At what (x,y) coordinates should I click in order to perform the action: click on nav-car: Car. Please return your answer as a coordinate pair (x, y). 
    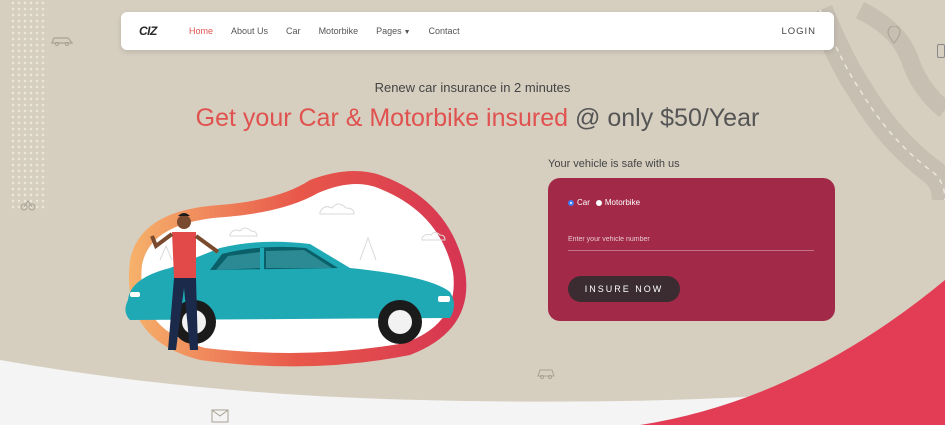
    Looking at the image, I should click on (293, 31).